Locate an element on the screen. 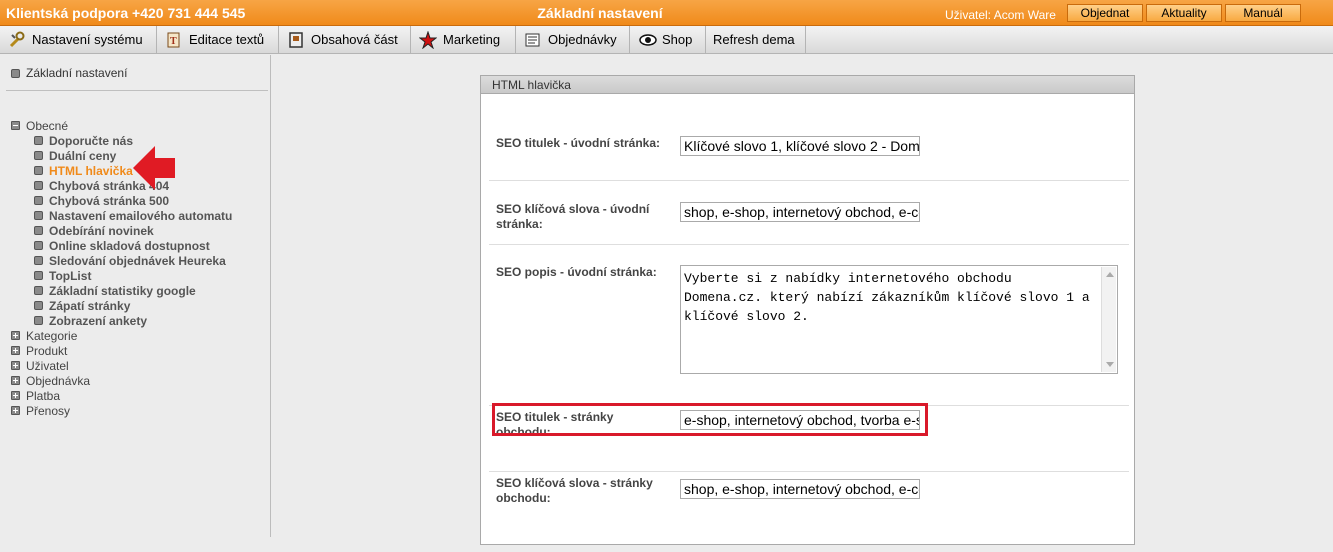 Image resolution: width=1333 pixels, height=552 pixels. toolbar-content: Obsahová část is located at coordinates (345, 39).